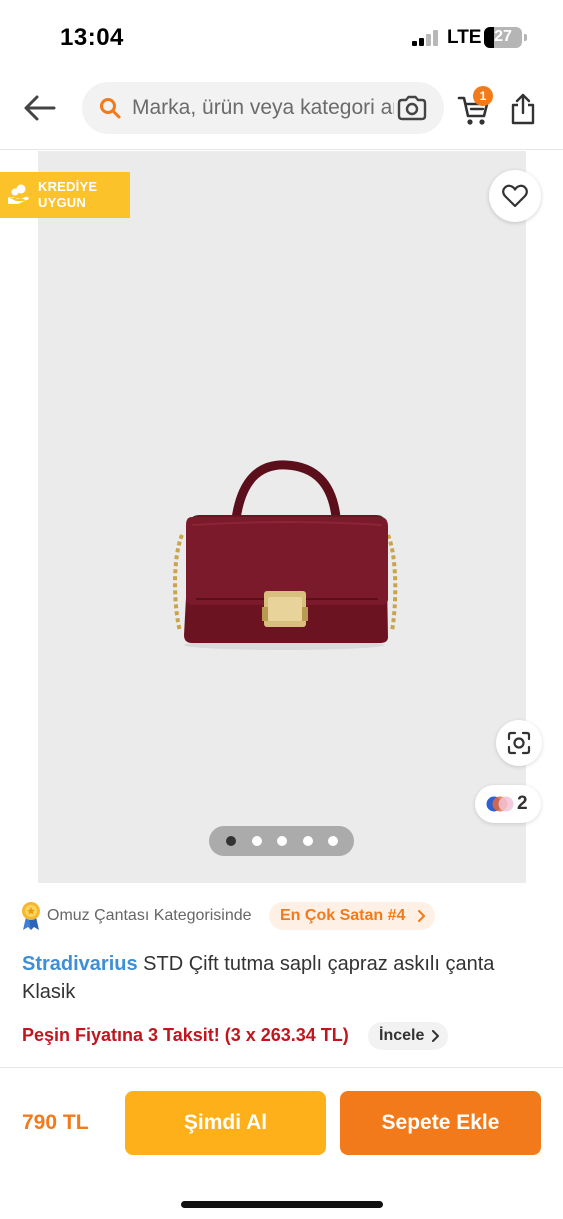  I want to click on inspect-label: İncele, so click(402, 1035).